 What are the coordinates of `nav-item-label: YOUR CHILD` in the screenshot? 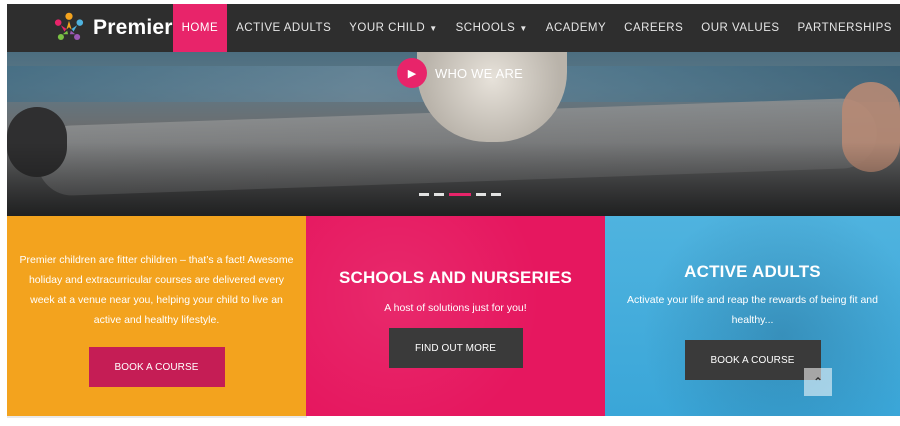 It's located at (387, 28).